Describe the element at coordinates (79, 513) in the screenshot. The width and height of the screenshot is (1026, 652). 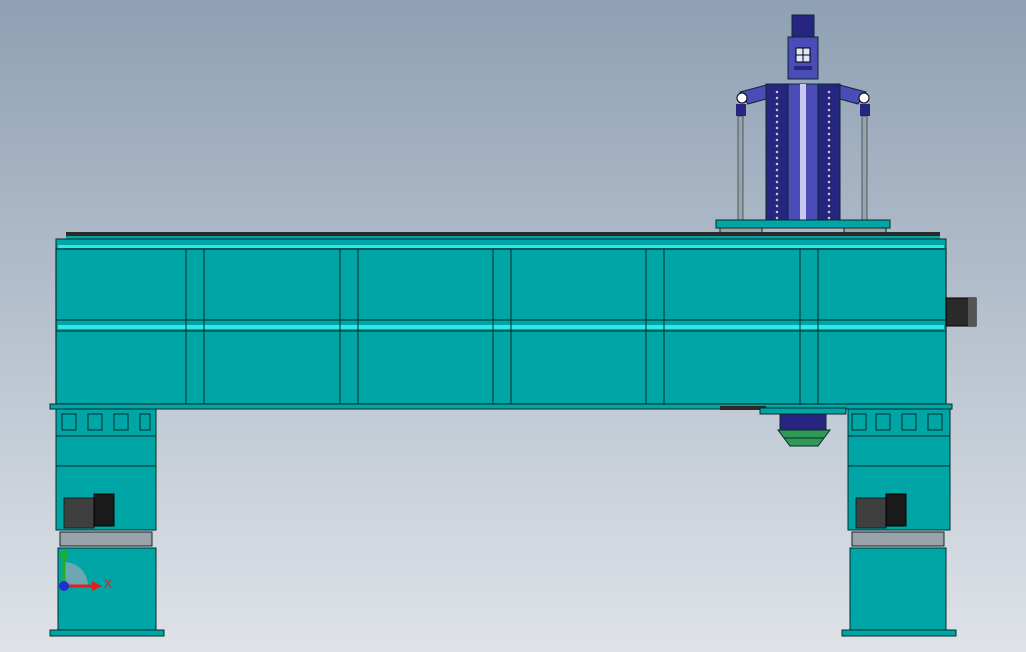
I see `left-leg-motor` at that location.